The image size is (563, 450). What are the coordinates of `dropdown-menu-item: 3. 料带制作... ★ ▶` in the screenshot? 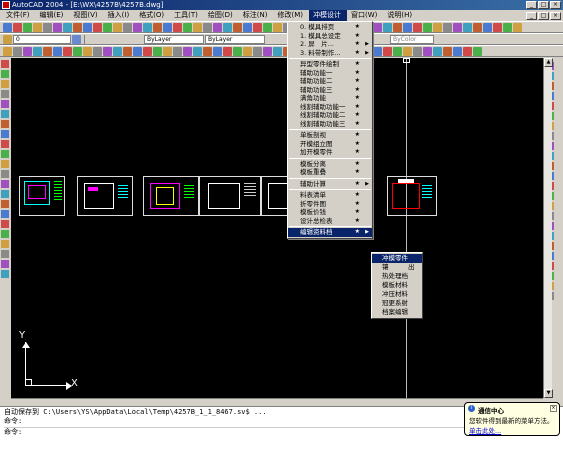 It's located at (330, 53).